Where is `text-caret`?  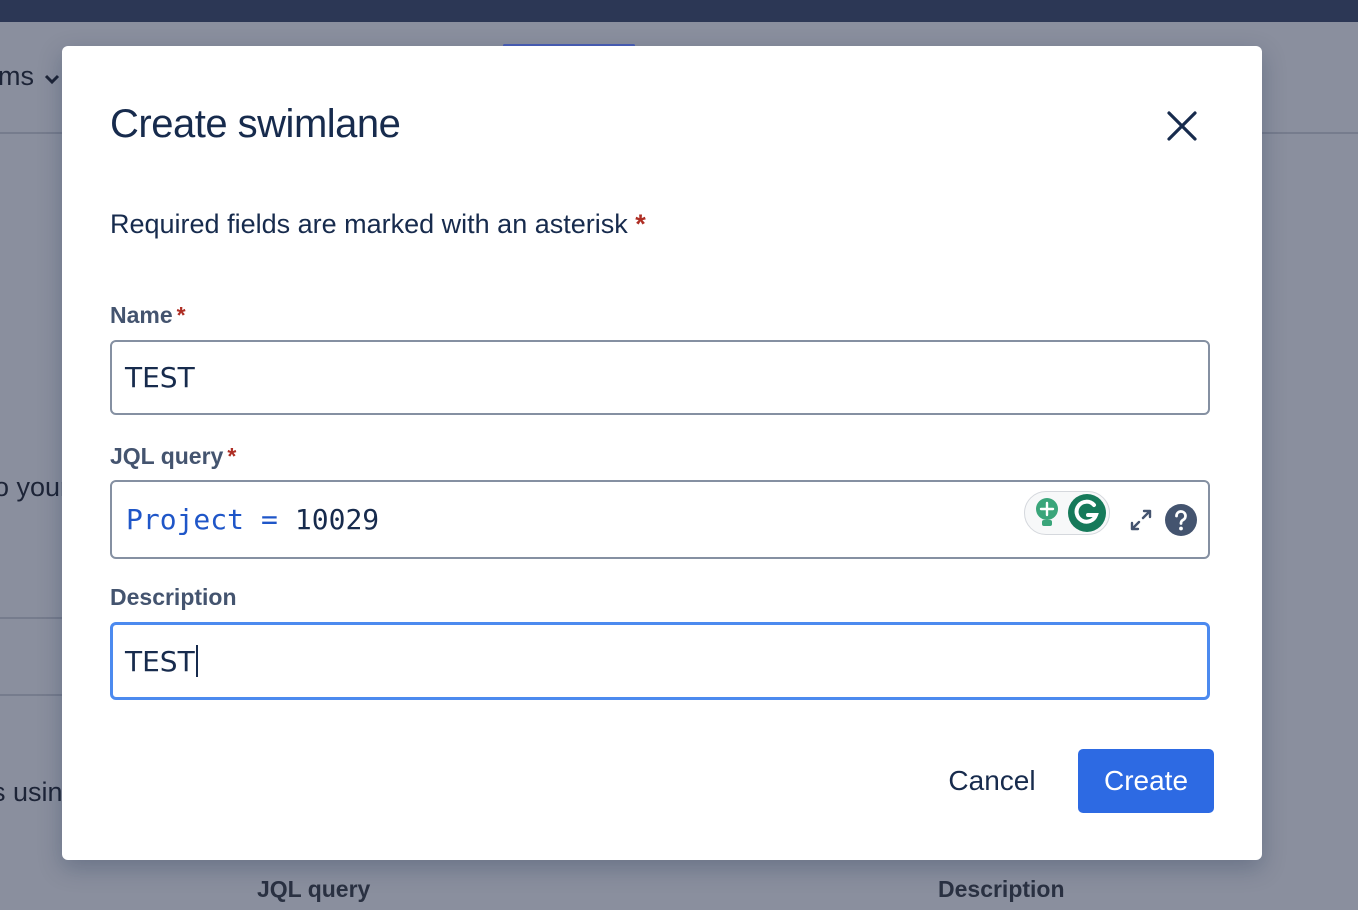 text-caret is located at coordinates (196, 661).